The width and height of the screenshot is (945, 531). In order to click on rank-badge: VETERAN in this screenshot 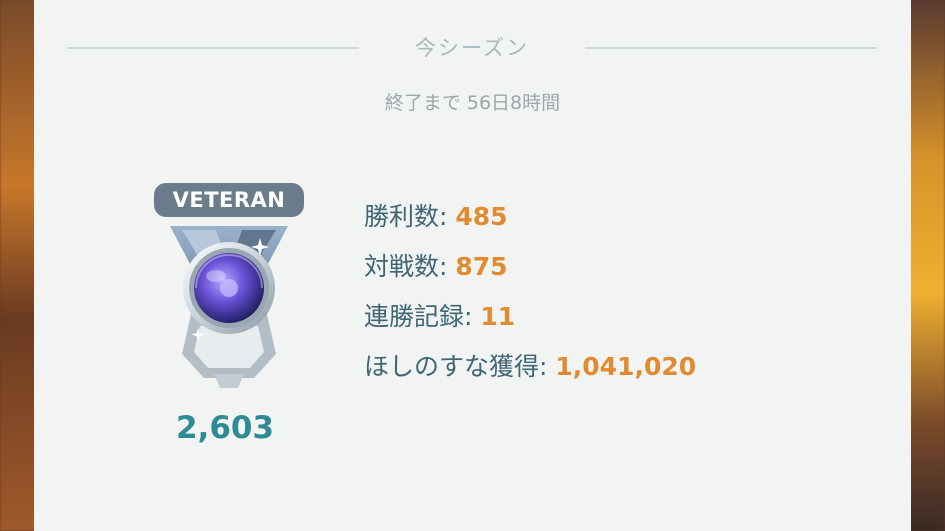, I will do `click(229, 288)`.